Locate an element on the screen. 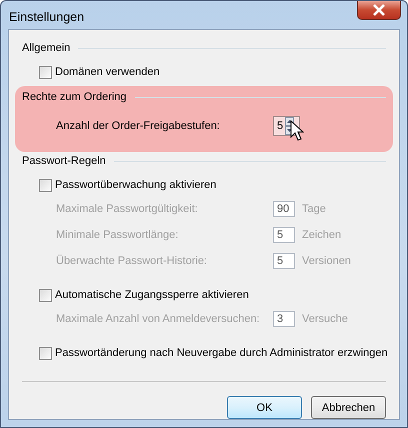 This screenshot has height=428, width=408. section-heading: Allgemein is located at coordinates (46, 48).